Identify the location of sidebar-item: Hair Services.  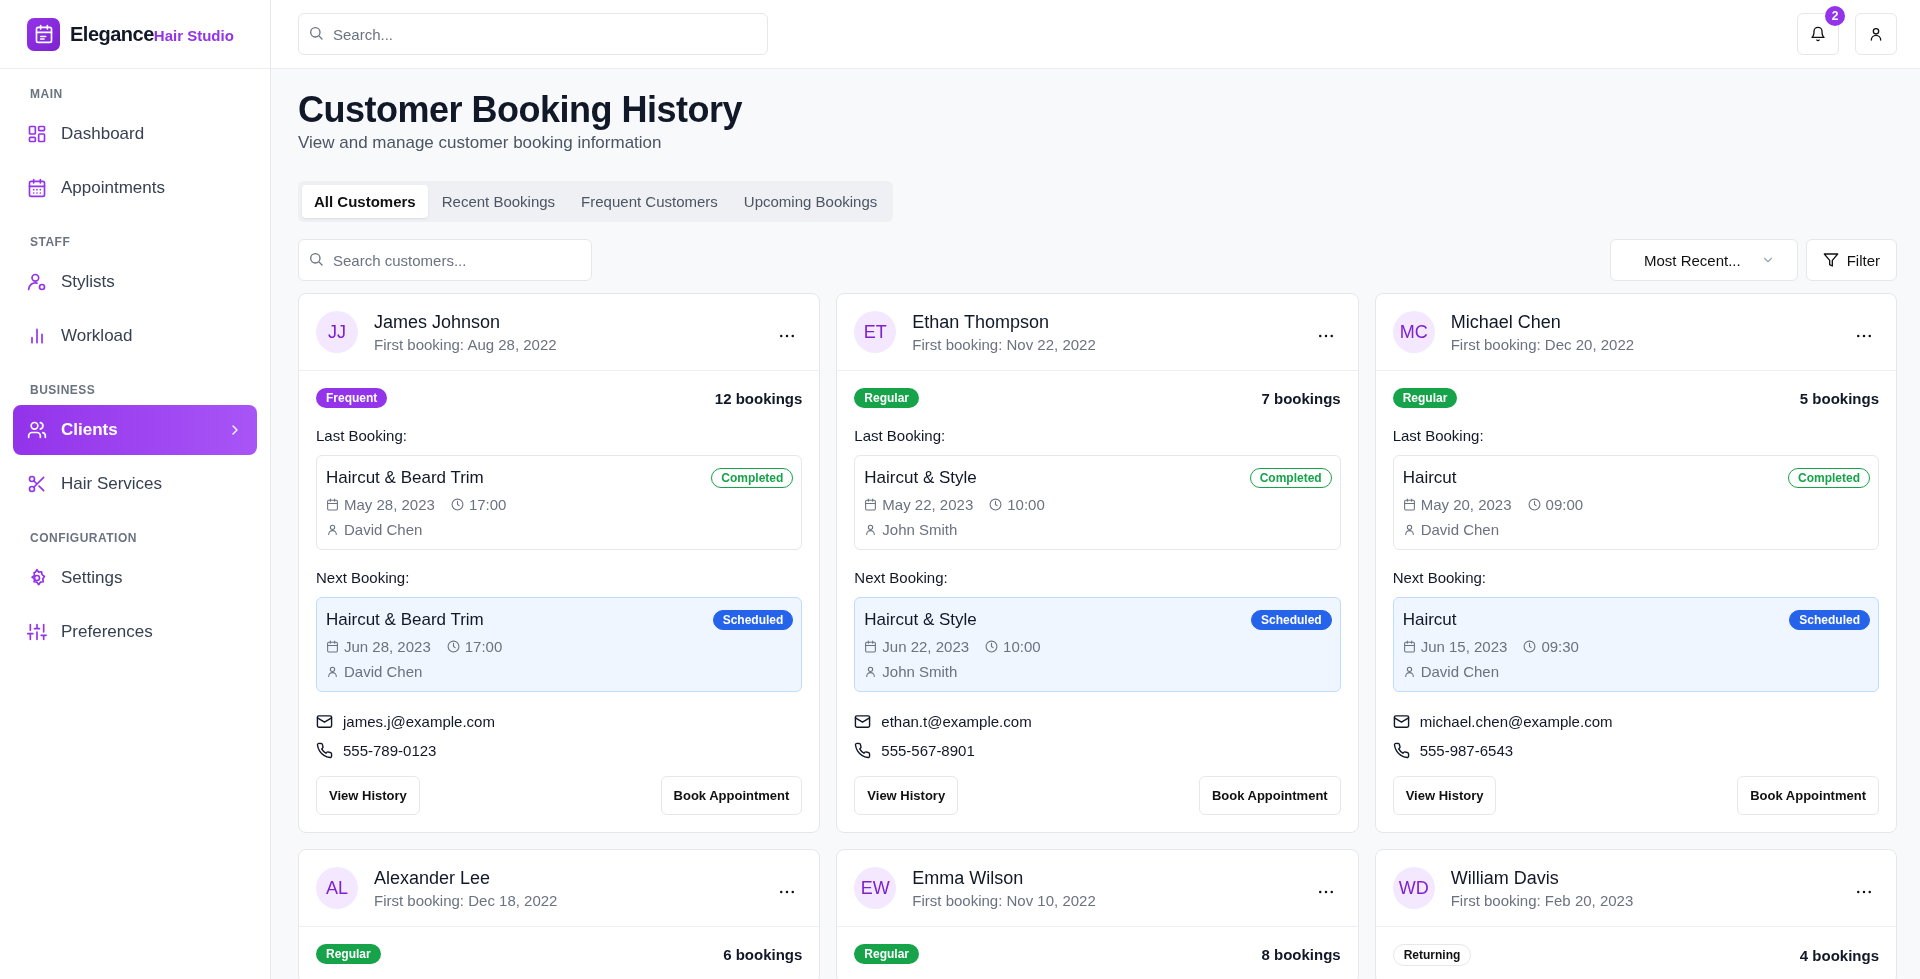
(135, 484).